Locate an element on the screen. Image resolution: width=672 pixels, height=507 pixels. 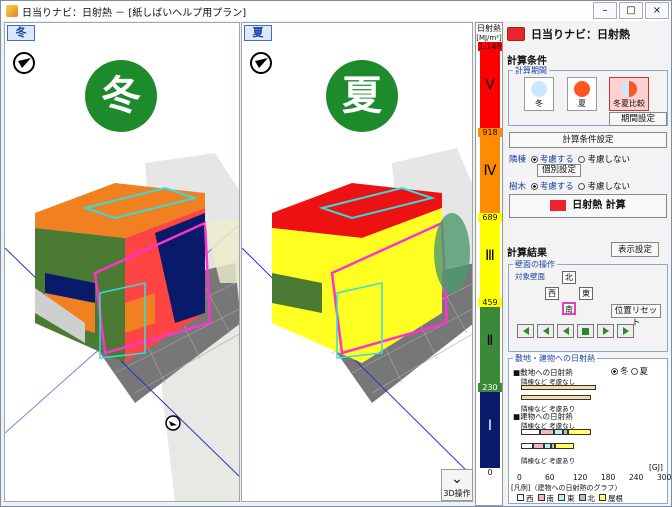
dir-east-button: 東 is located at coordinates (586, 293).